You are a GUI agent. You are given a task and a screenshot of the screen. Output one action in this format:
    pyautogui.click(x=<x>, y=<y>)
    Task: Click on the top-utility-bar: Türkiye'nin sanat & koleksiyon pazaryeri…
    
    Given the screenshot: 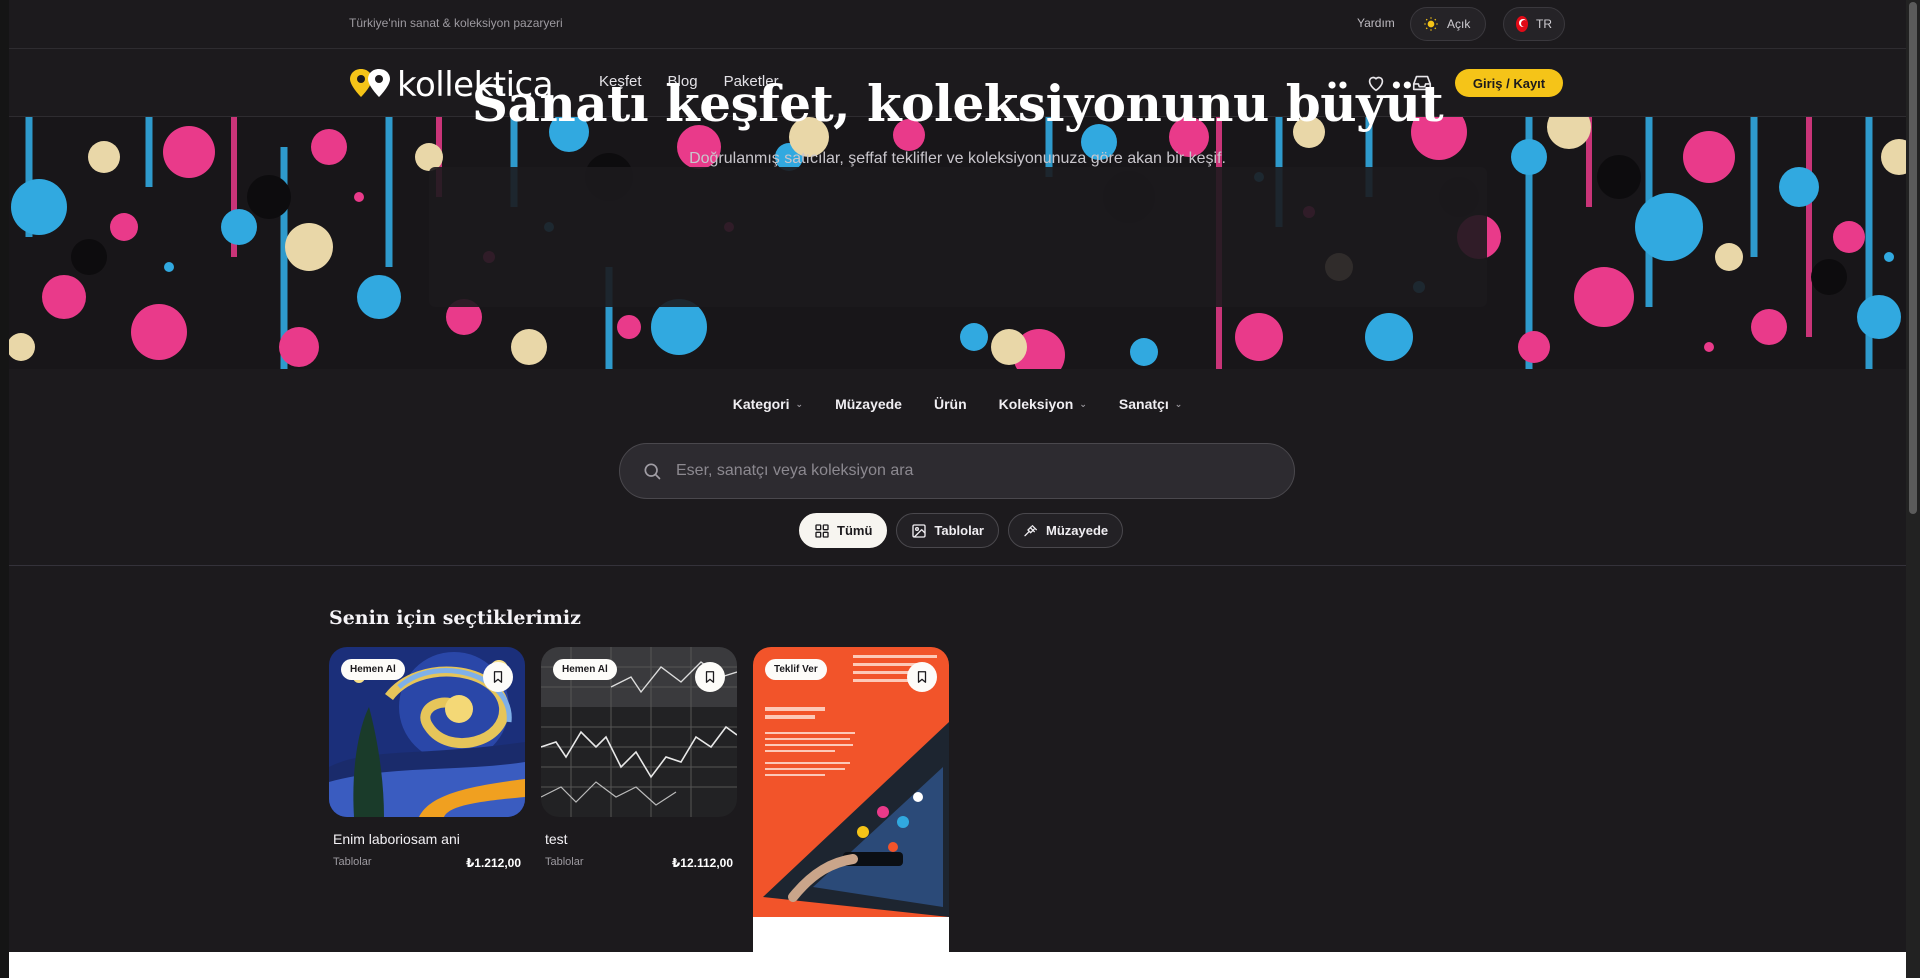 What is the action you would take?
    pyautogui.click(x=957, y=24)
    